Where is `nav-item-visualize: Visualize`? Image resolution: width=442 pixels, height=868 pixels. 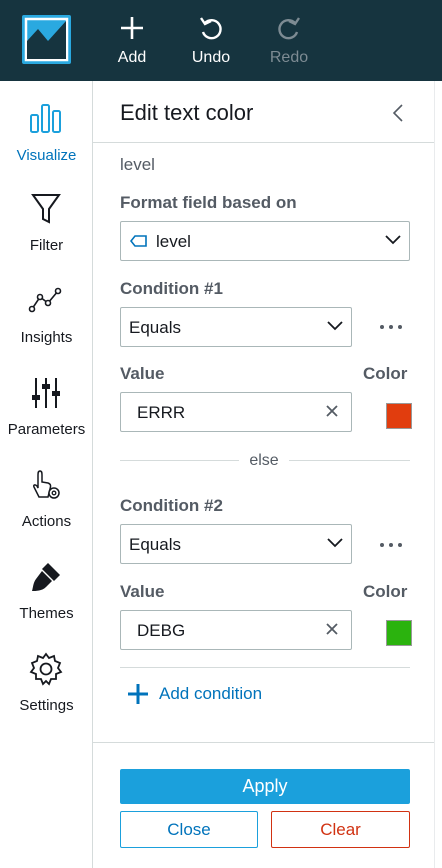
nav-item-visualize: Visualize is located at coordinates (46, 141).